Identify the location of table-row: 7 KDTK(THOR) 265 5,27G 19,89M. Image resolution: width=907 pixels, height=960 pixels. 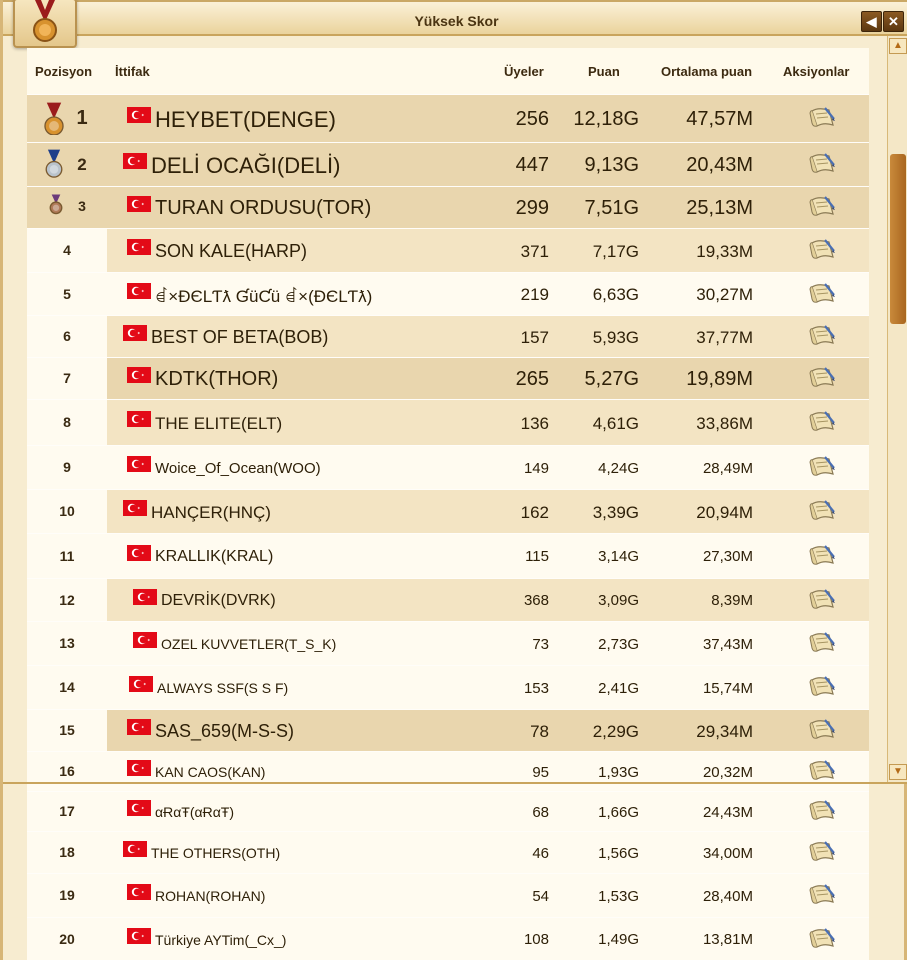
(448, 378).